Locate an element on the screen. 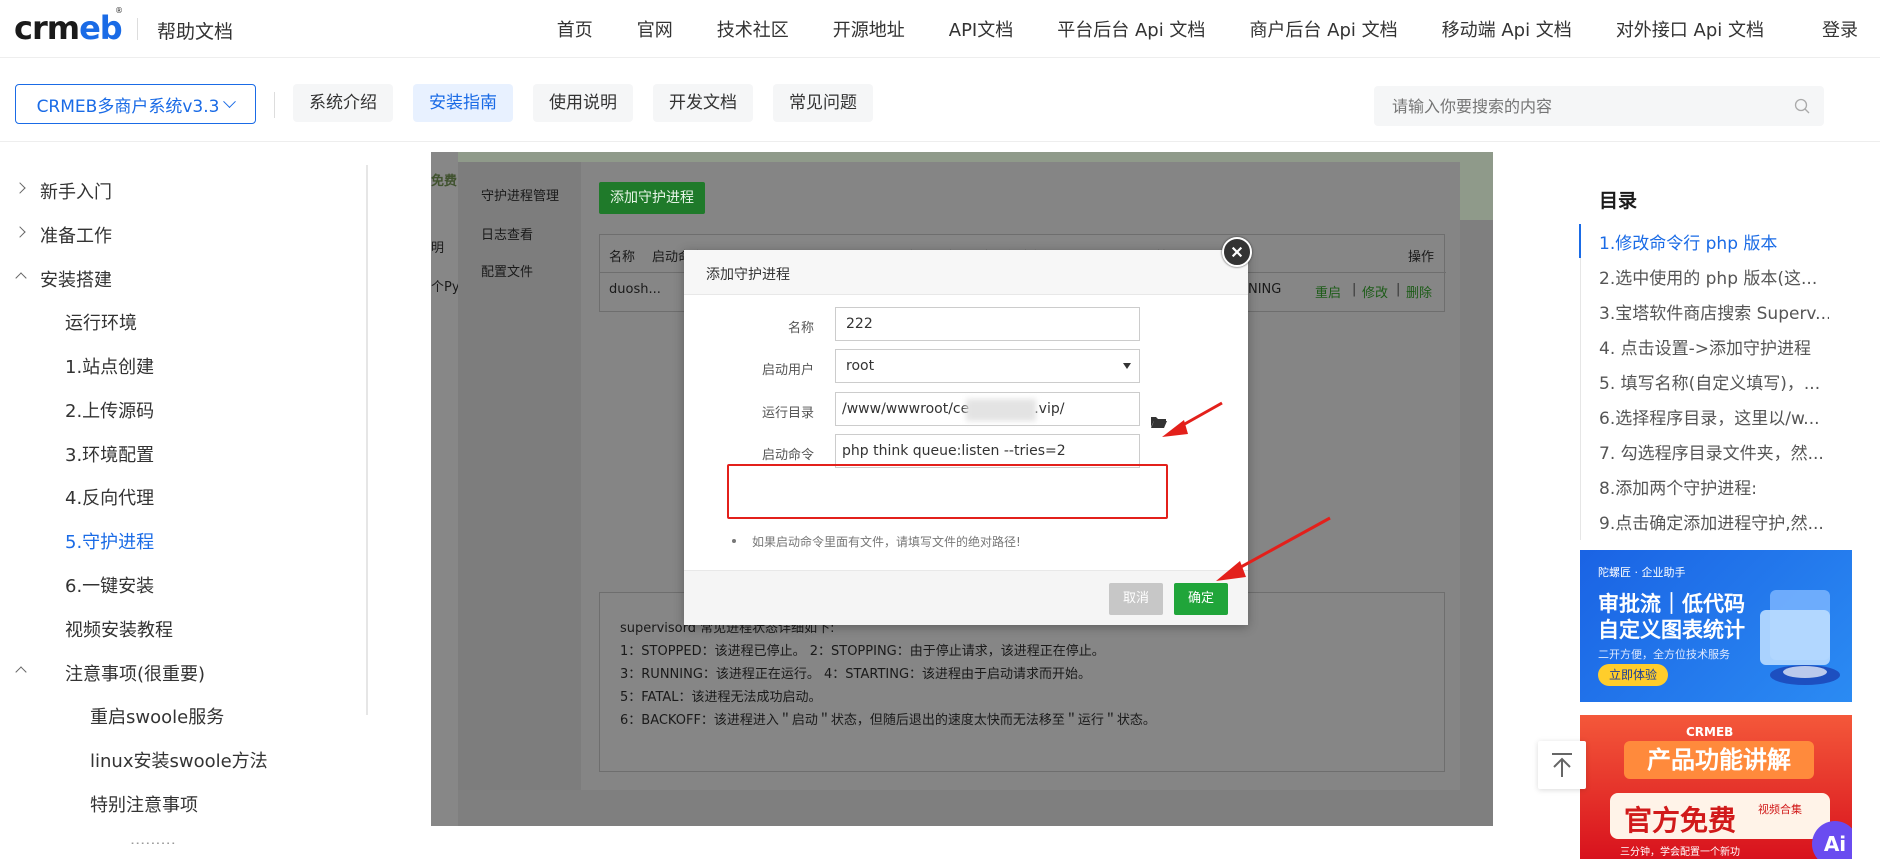  nav-api-docs: API文档 is located at coordinates (981, 29).